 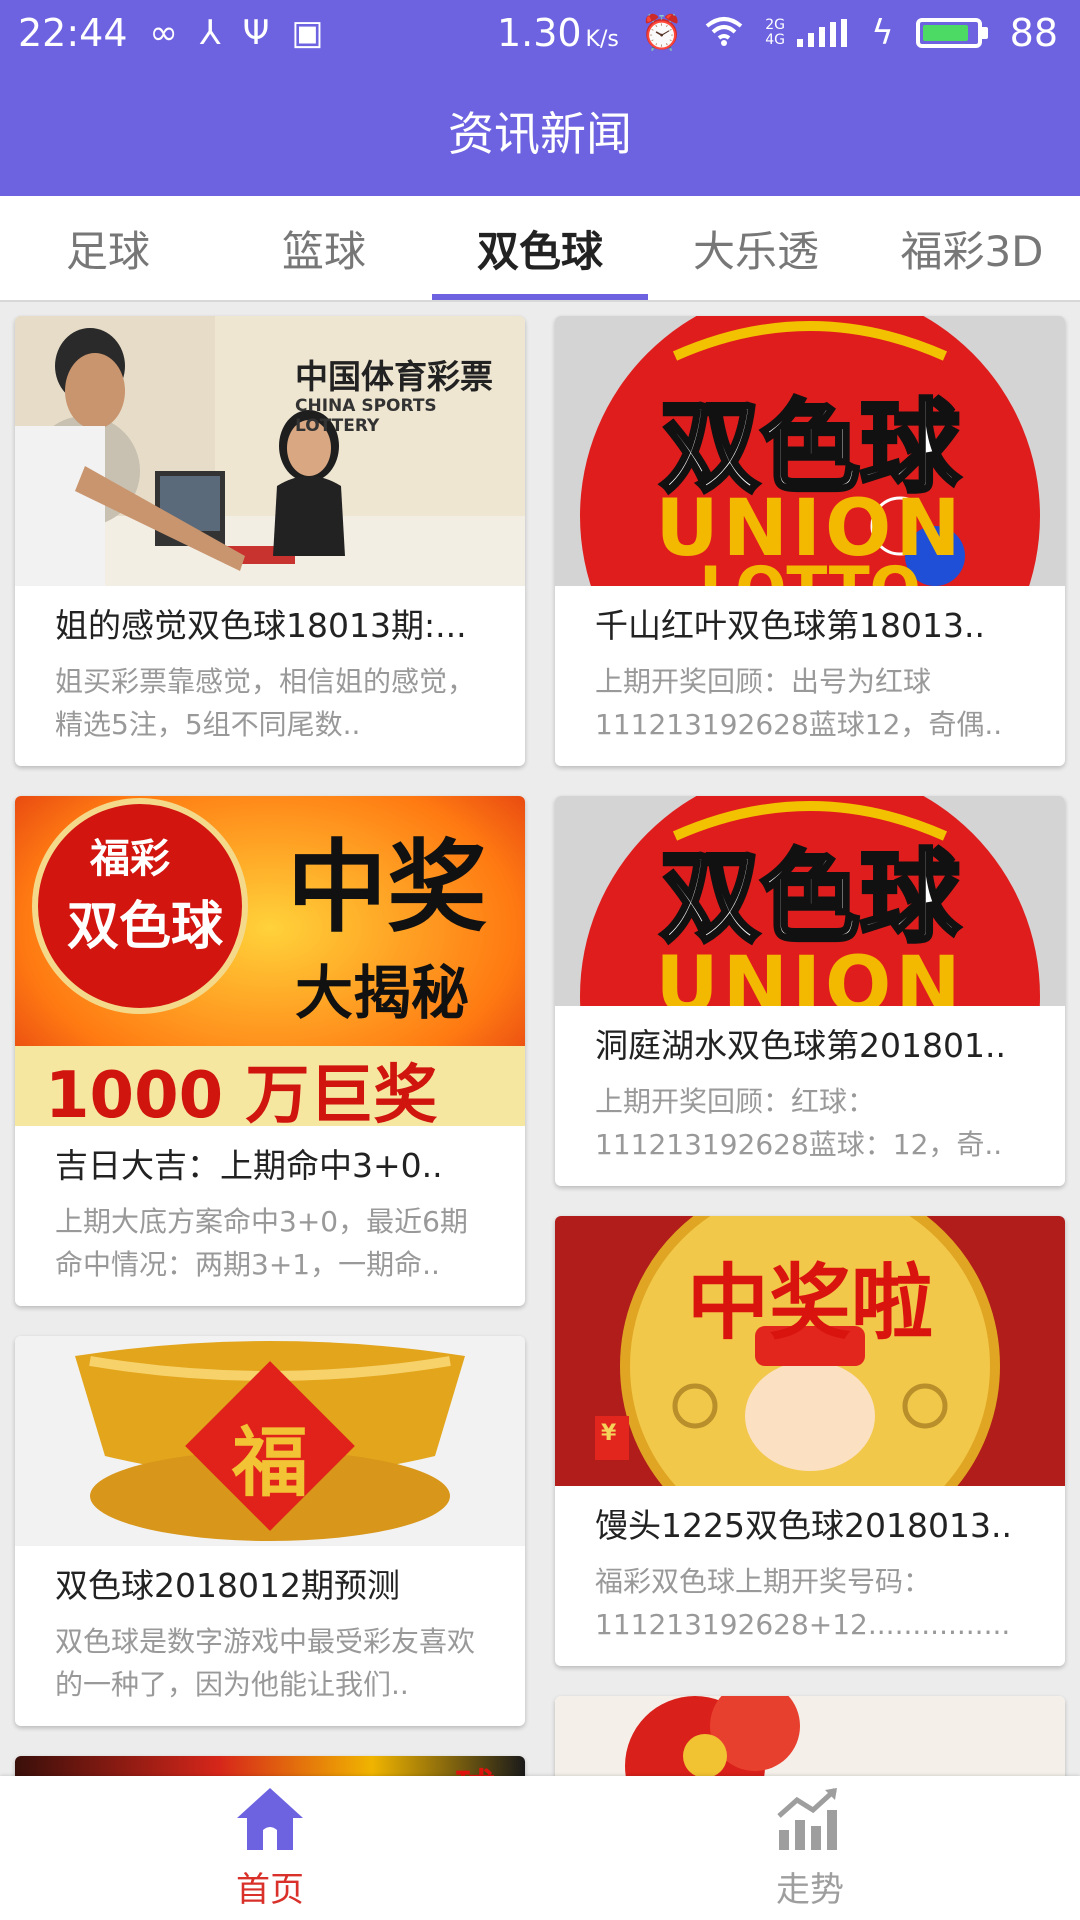 What do you see at coordinates (270, 1462) in the screenshot?
I see `image-caption: 福` at bounding box center [270, 1462].